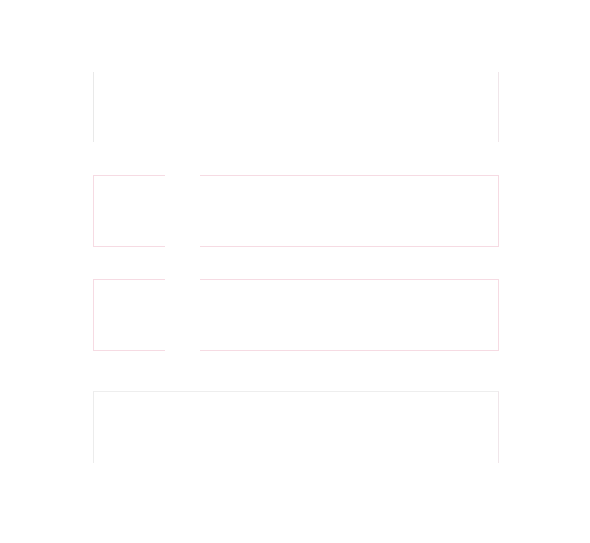  I want to click on bottom-panel, so click(296, 427).